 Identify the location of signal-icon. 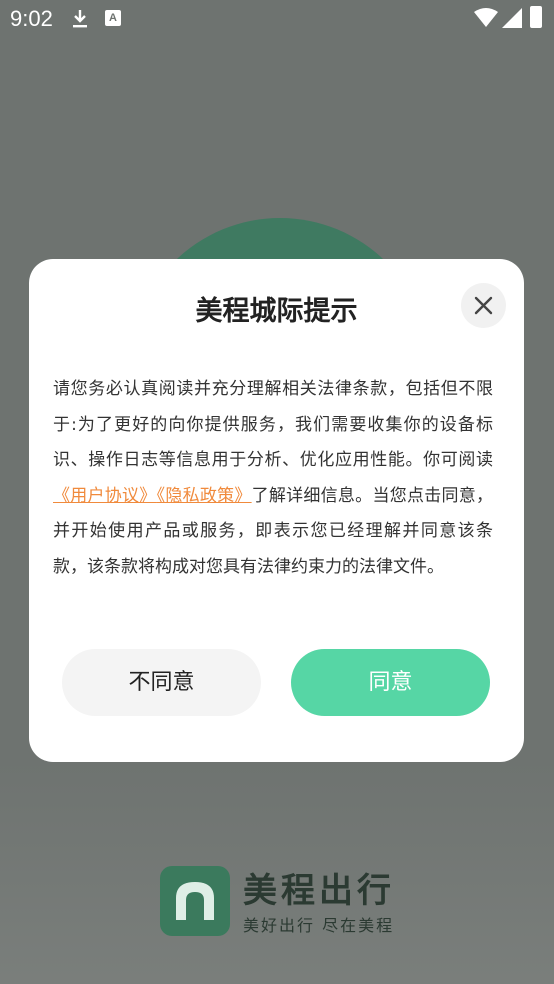
(512, 18).